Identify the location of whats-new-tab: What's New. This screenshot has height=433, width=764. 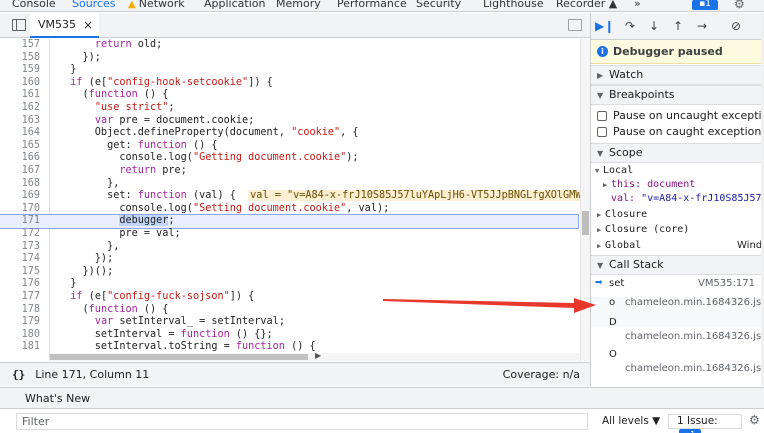
(57, 398).